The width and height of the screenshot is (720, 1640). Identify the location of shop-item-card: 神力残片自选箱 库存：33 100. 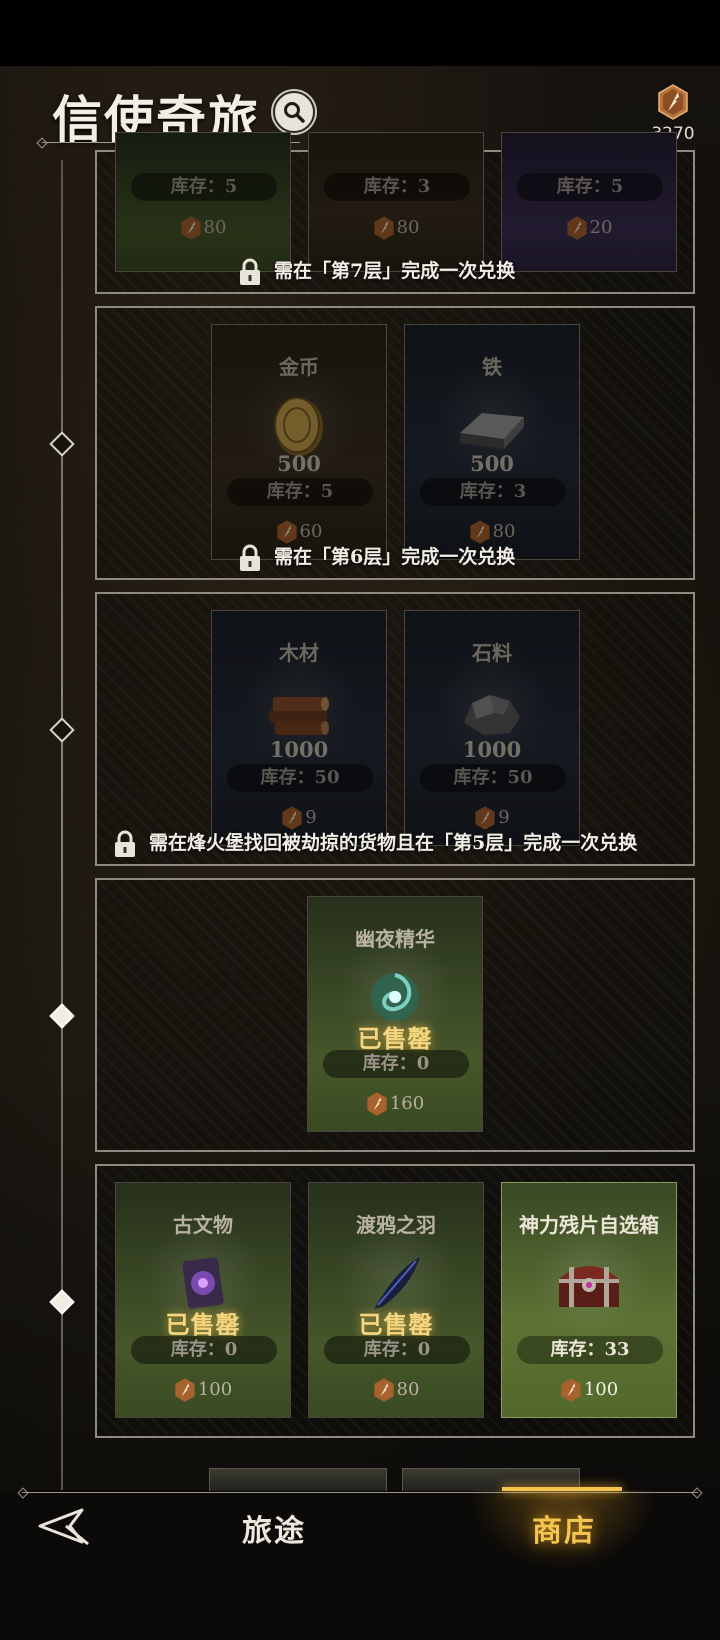
(589, 1300).